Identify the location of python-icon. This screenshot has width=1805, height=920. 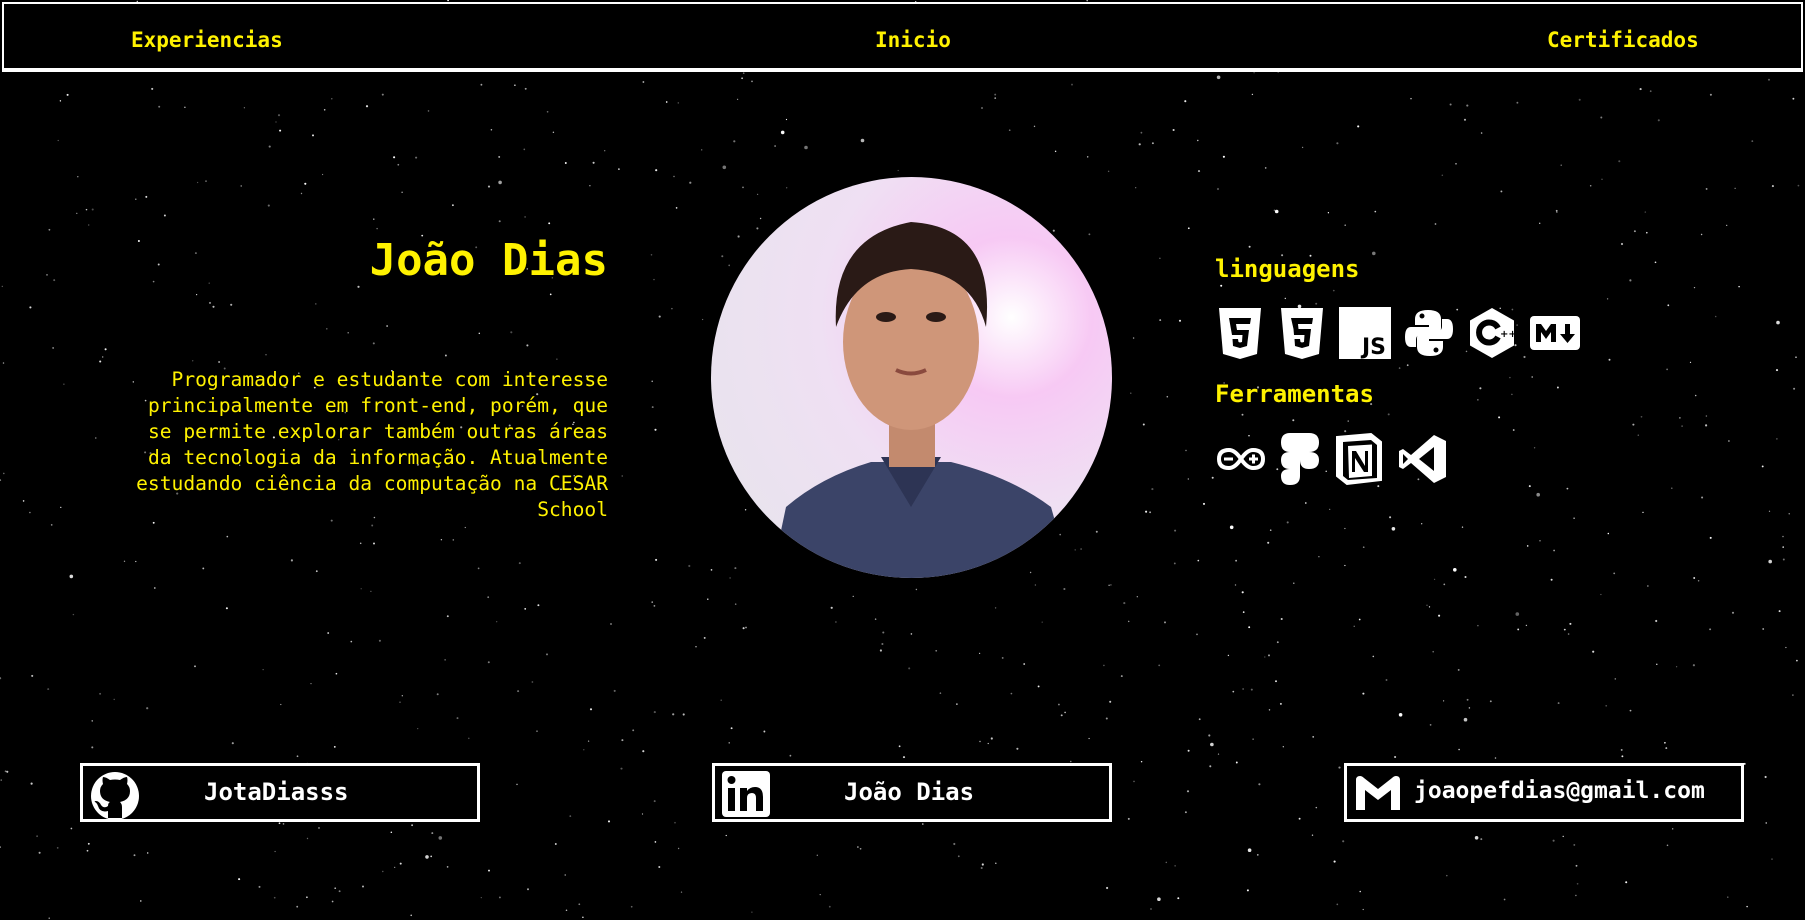
(1429, 333).